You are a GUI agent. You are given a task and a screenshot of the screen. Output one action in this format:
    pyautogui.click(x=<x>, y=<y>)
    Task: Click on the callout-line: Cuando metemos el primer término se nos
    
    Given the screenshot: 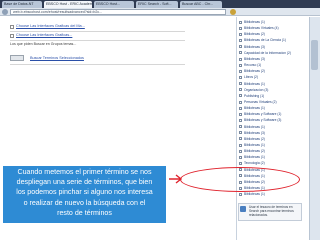 What is the action you would take?
    pyautogui.click(x=84, y=172)
    